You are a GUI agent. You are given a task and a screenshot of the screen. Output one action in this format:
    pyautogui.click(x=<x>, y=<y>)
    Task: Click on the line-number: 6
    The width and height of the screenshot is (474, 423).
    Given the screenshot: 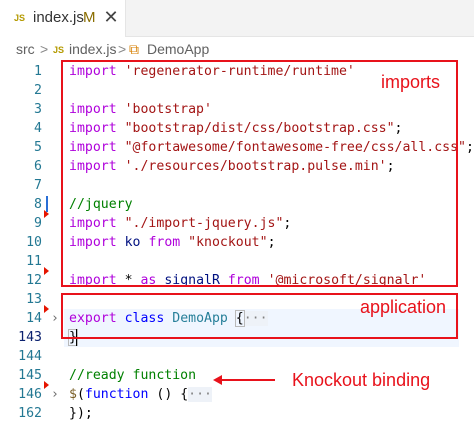 What is the action you would take?
    pyautogui.click(x=38, y=166)
    